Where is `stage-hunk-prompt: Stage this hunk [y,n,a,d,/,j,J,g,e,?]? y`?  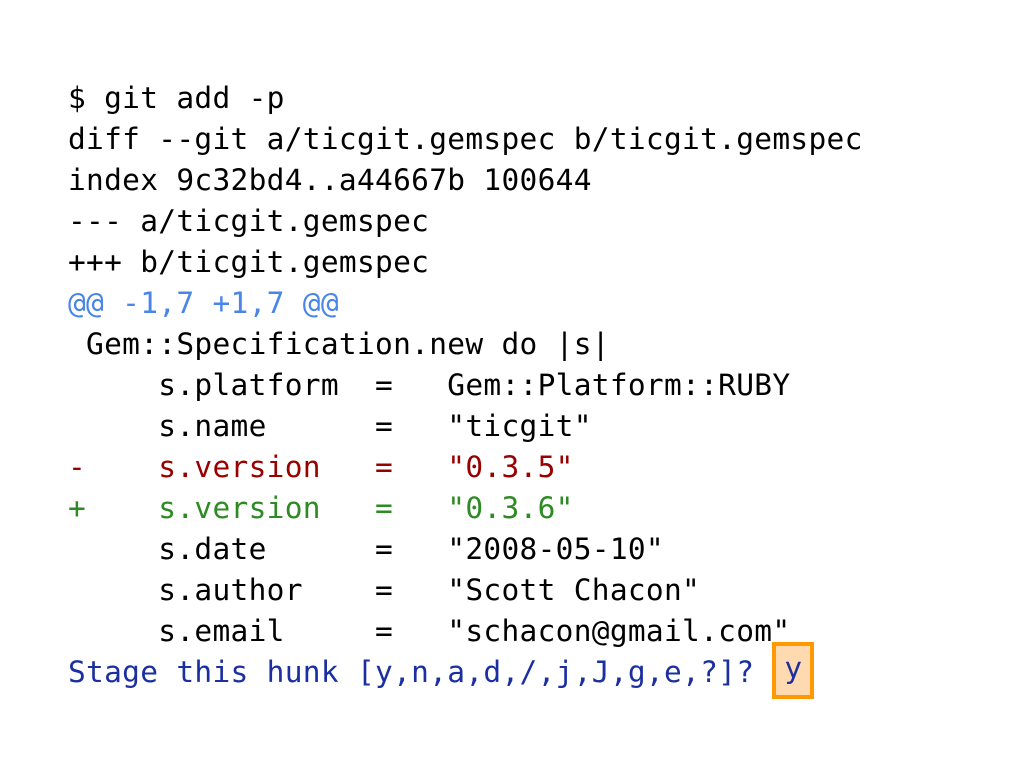 stage-hunk-prompt: Stage this hunk [y,n,a,d,/,j,J,g,e,?]? y is located at coordinates (533, 670).